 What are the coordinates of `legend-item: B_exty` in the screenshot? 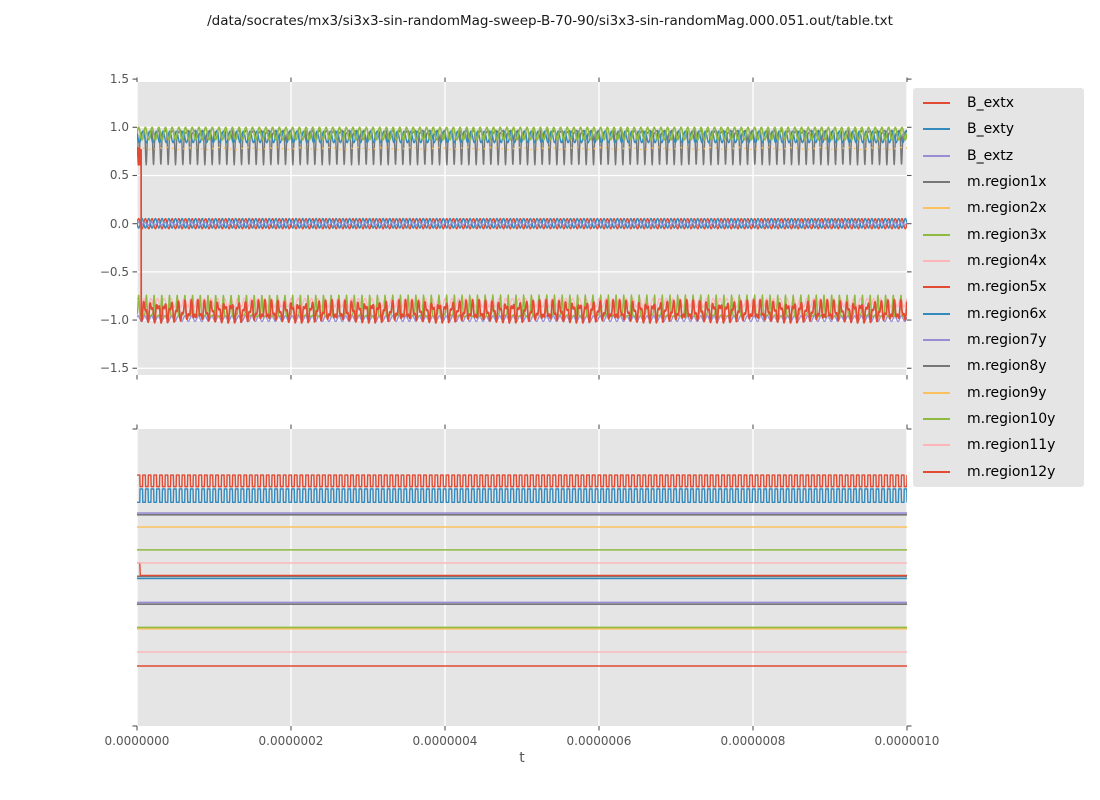 It's located at (998, 129).